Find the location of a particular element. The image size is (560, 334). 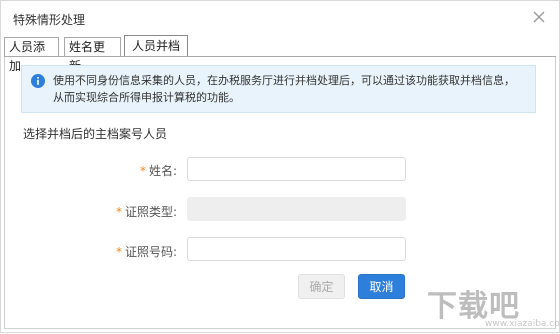

title-bar: 特殊情形处理 is located at coordinates (280, 18).